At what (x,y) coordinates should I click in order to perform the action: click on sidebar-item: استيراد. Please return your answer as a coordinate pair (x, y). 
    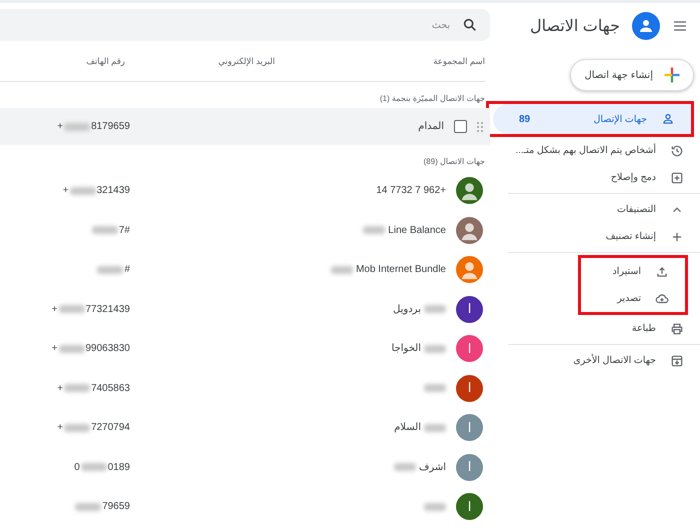
    Looking at the image, I should click on (633, 271).